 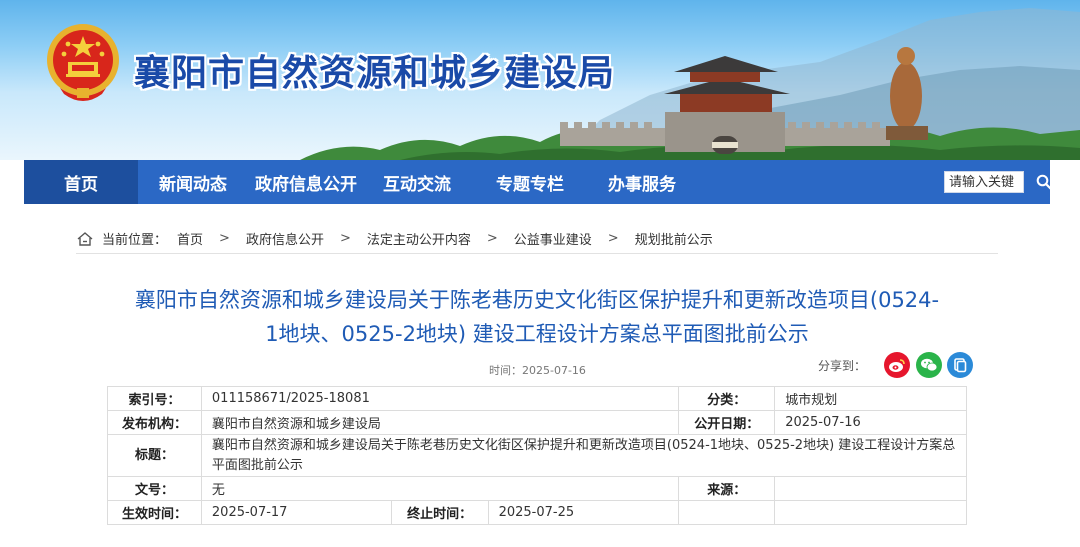 What do you see at coordinates (190, 238) in the screenshot?
I see `breadcrumb-item-home: 首页` at bounding box center [190, 238].